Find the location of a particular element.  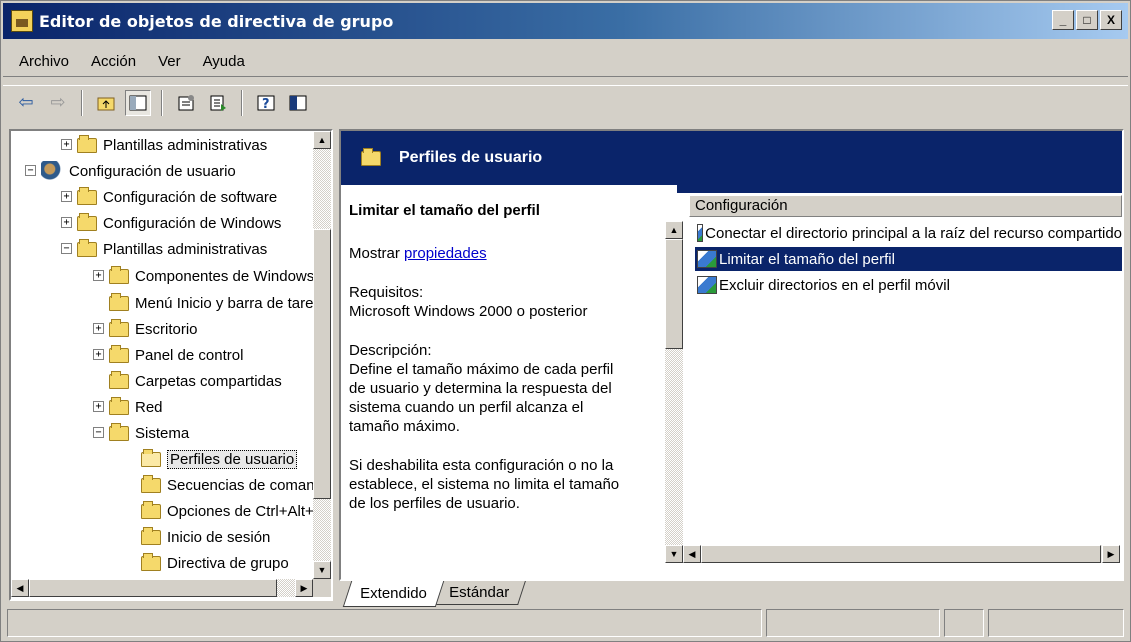

tree-item-plantillas-admin-usuario: Plantillas administrativas is located at coordinates (172, 249).